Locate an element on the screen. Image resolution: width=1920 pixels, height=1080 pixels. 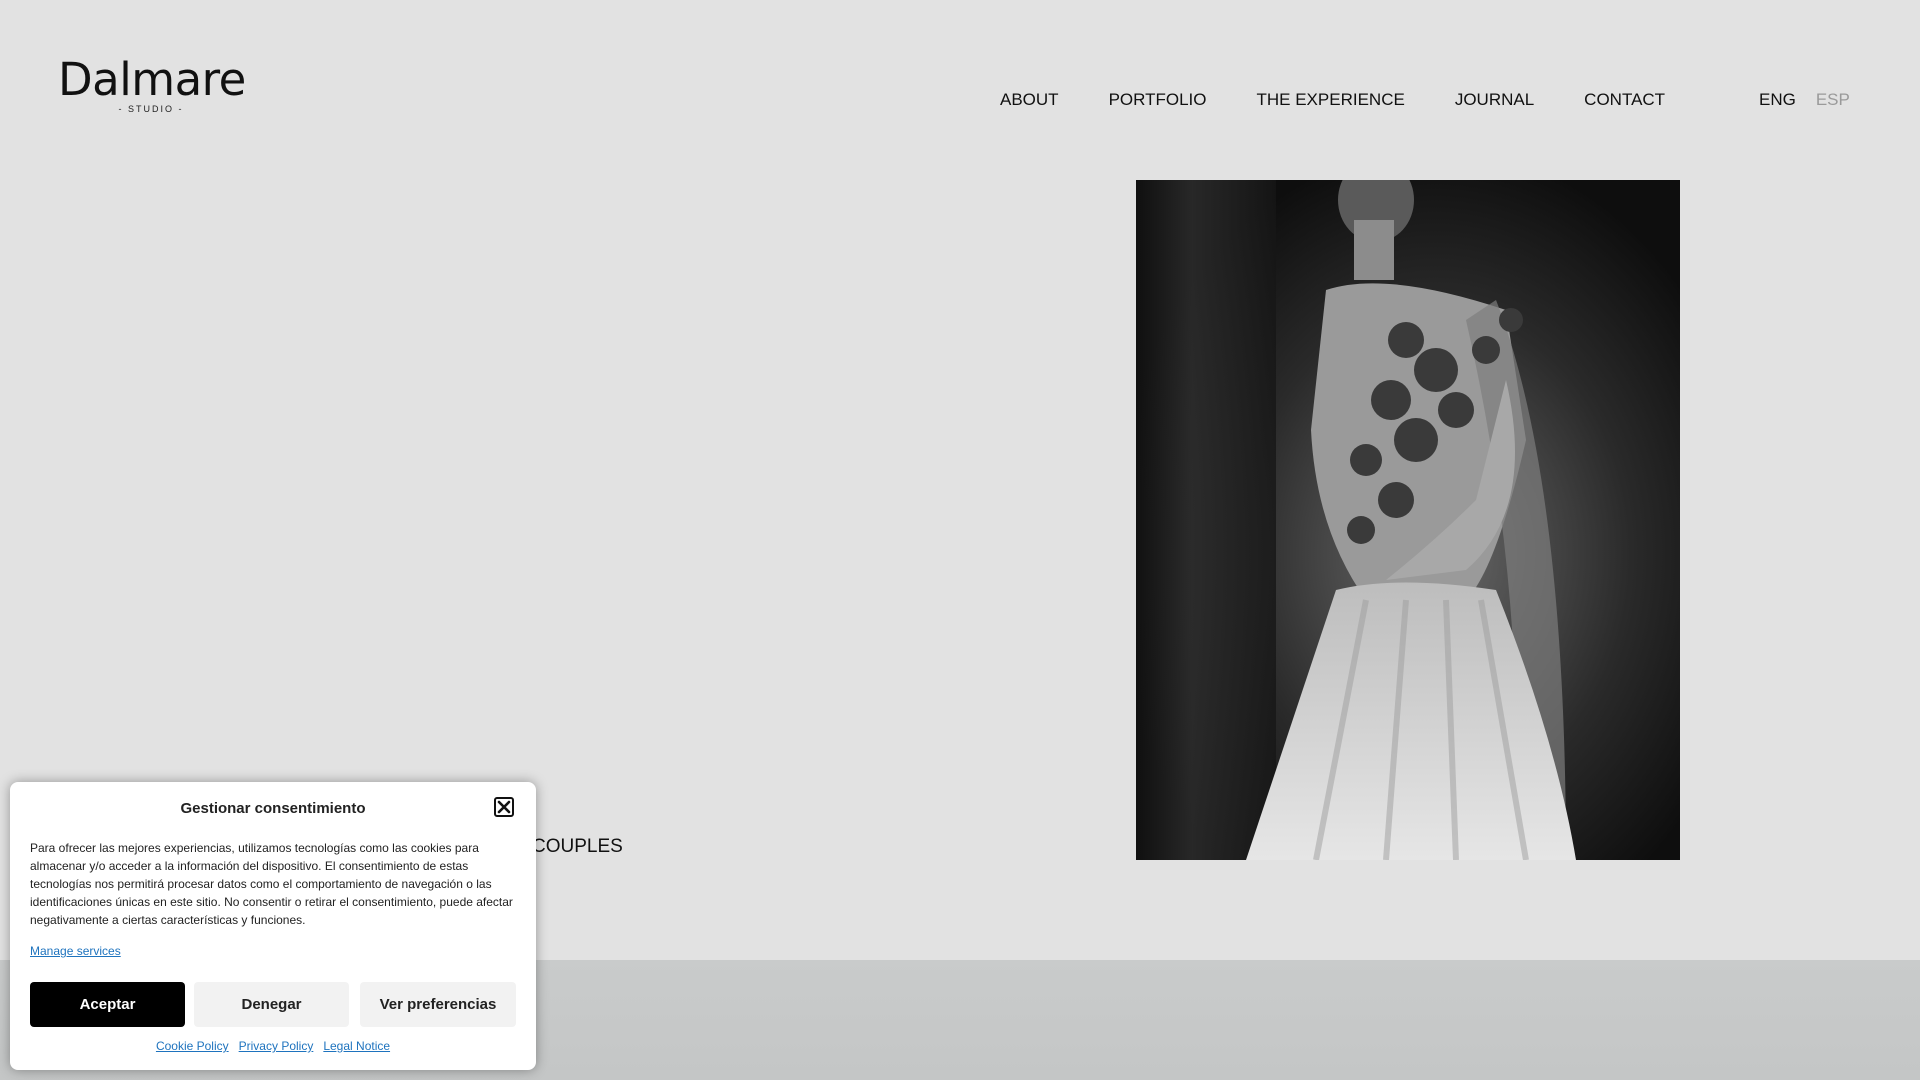
close-icon is located at coordinates (504, 807).